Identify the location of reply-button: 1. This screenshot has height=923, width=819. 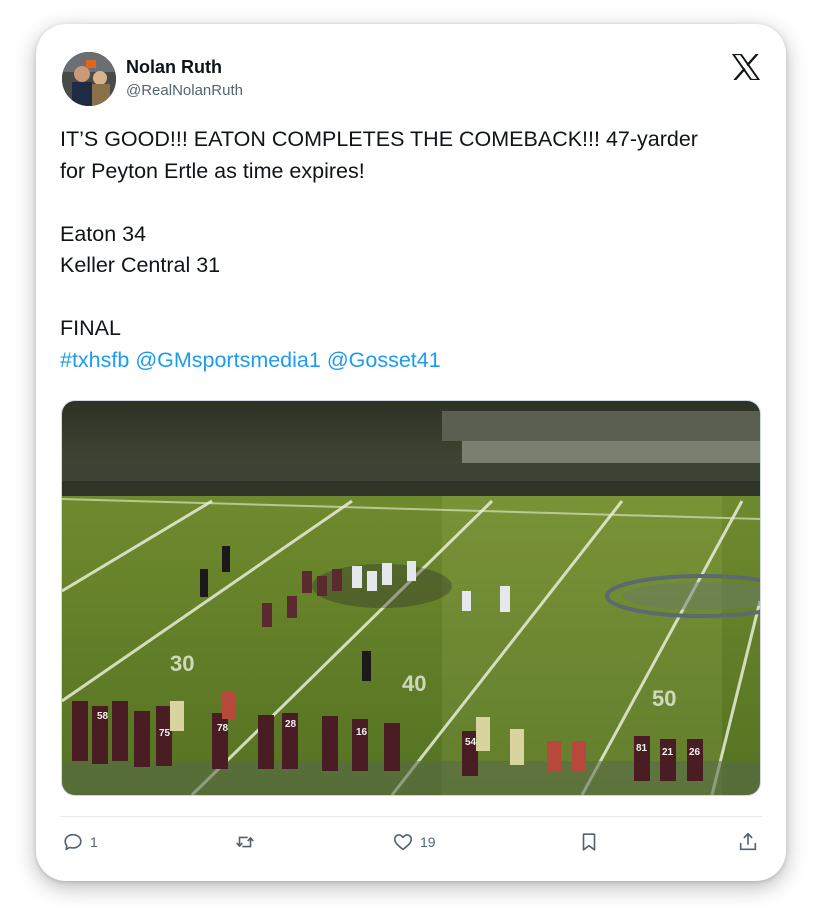
(80, 842).